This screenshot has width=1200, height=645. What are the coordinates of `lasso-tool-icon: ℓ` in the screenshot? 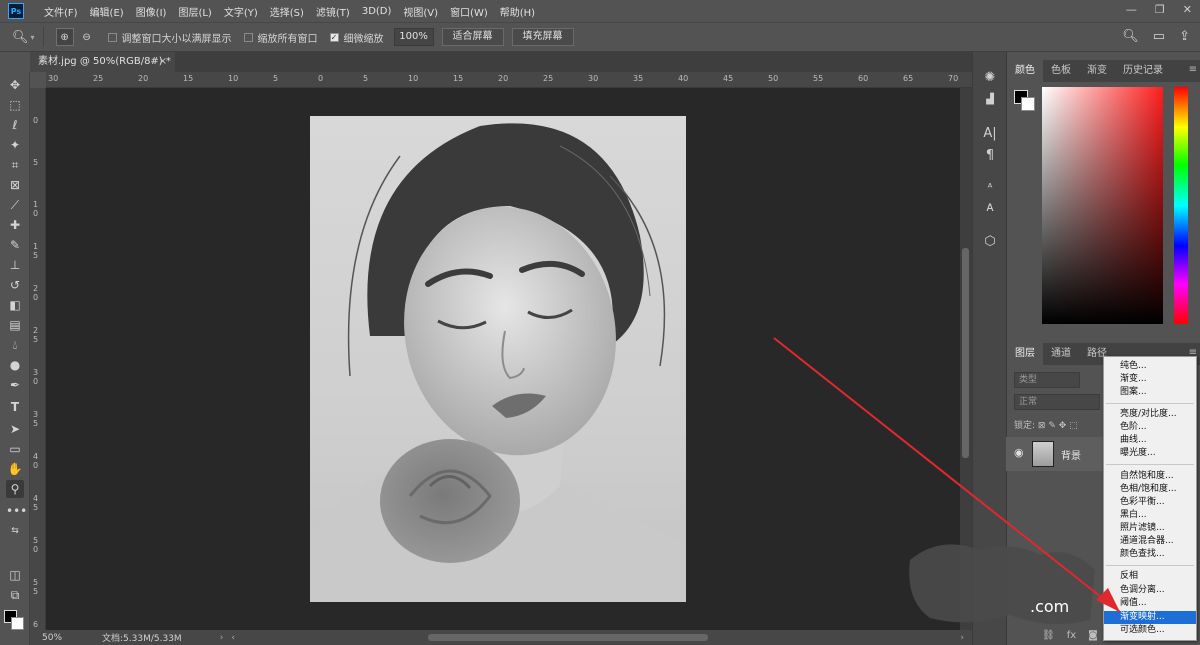 It's located at (15, 125).